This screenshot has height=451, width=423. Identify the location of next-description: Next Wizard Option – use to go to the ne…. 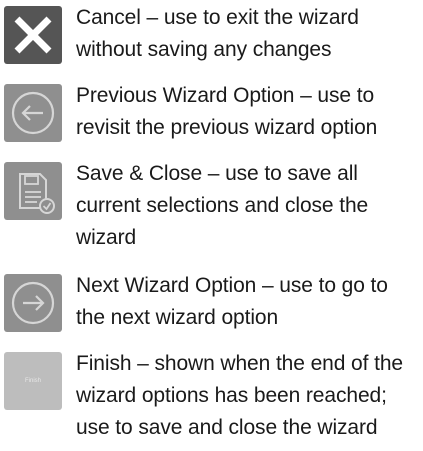
(232, 301).